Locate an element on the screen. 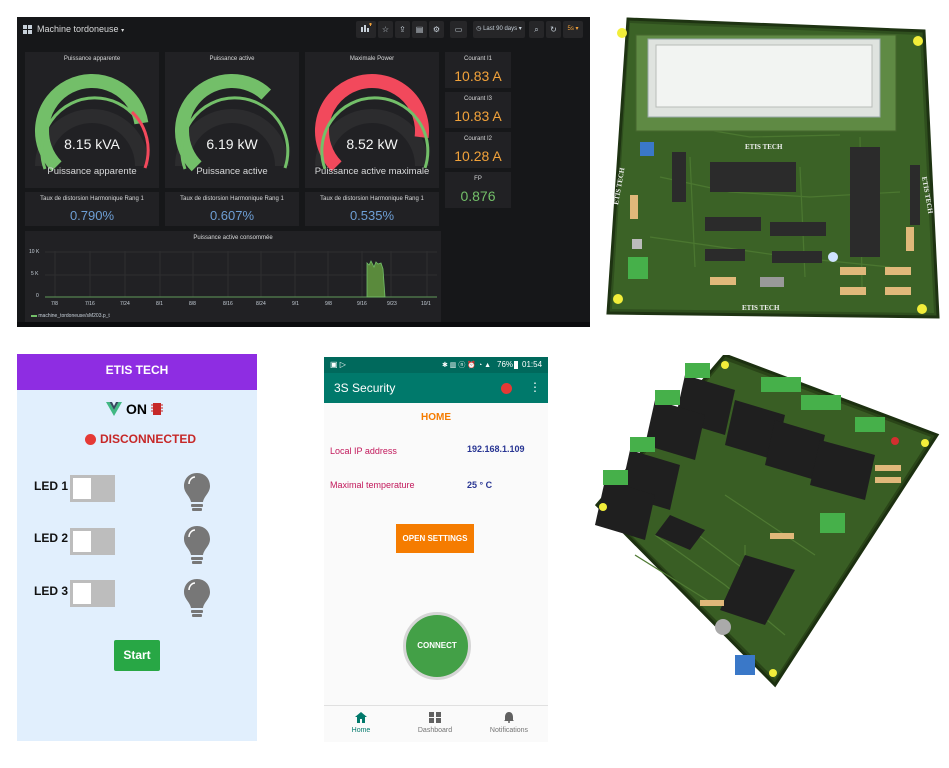 The height and width of the screenshot is (768, 949). current-panel: Courant I3 10.83 A is located at coordinates (478, 110).